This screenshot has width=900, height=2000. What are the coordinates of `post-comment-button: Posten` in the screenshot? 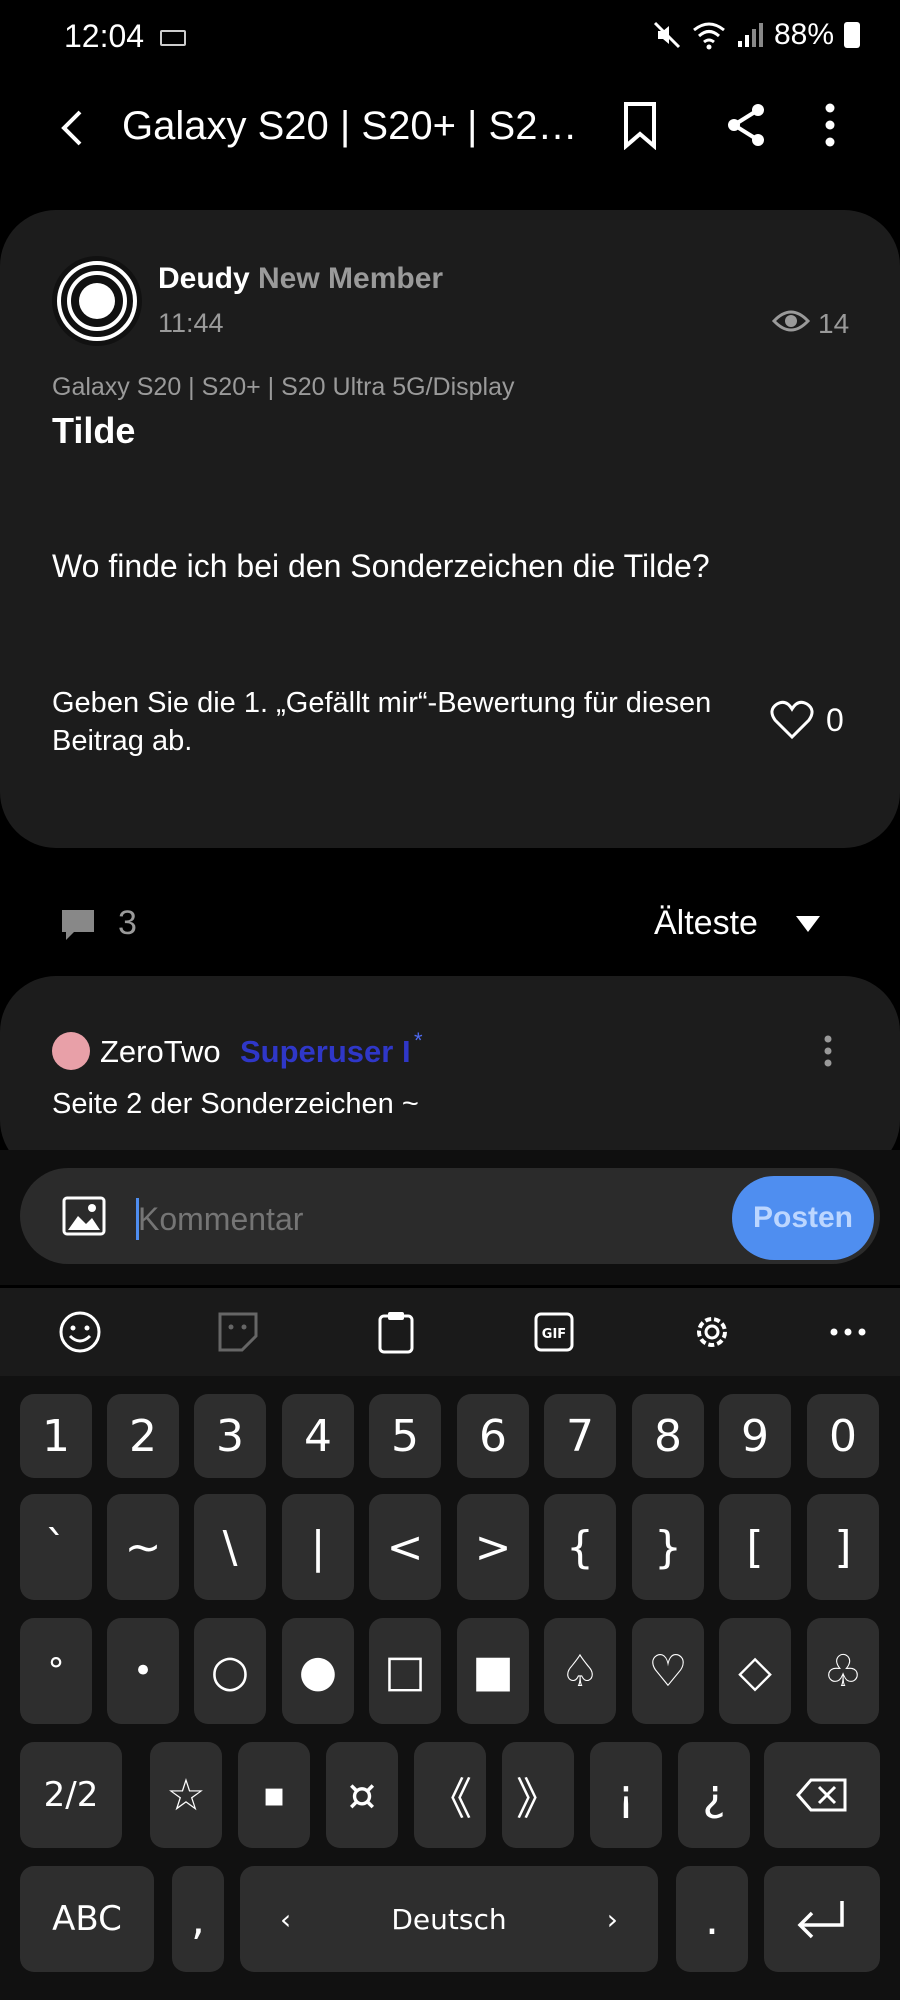 It's located at (803, 1218).